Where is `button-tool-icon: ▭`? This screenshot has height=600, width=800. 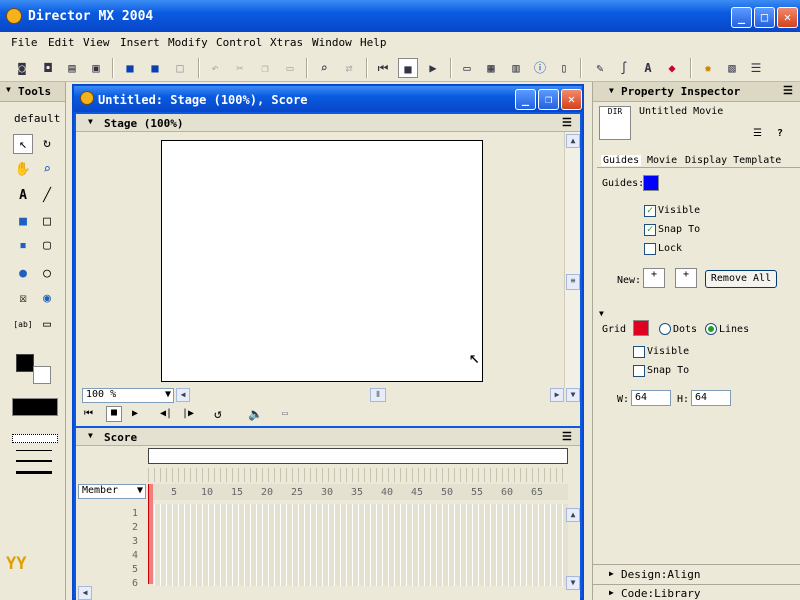 button-tool-icon: ▭ is located at coordinates (47, 325).